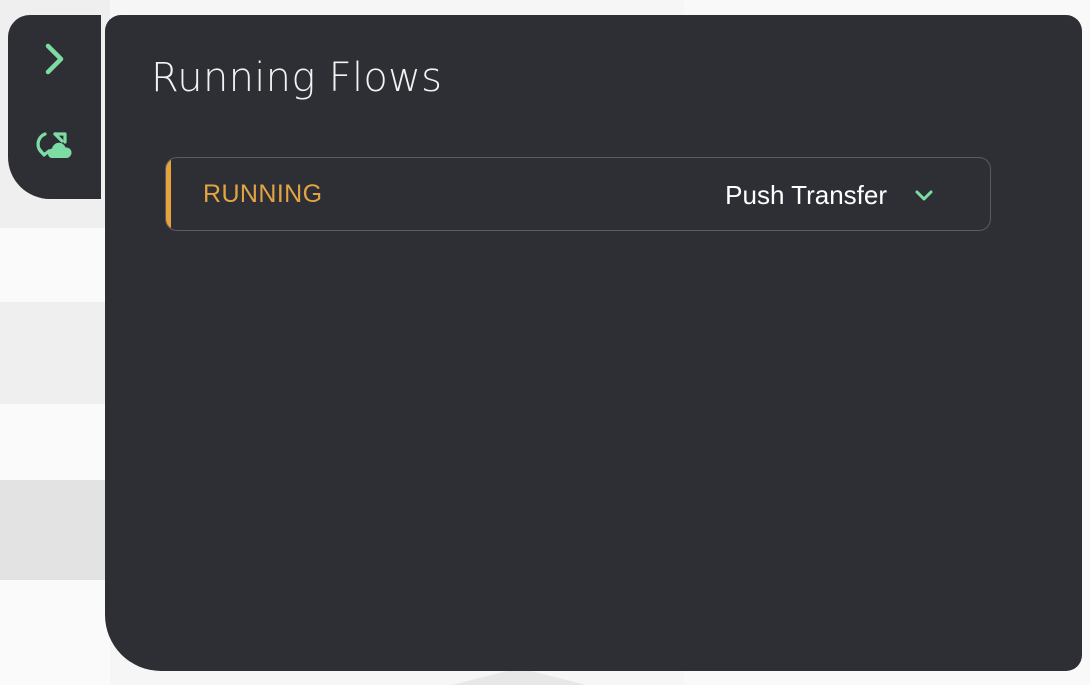  I want to click on flow-status: RUNNING, so click(263, 194).